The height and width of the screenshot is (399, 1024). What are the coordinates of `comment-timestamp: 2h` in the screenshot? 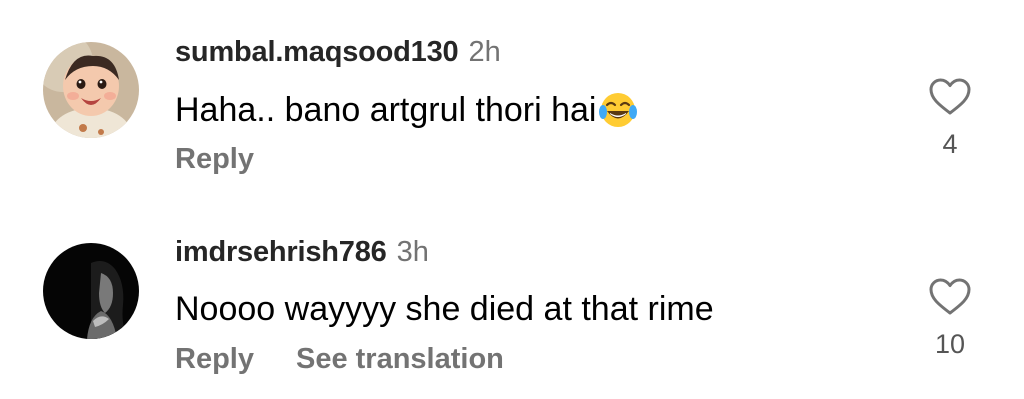 It's located at (484, 52).